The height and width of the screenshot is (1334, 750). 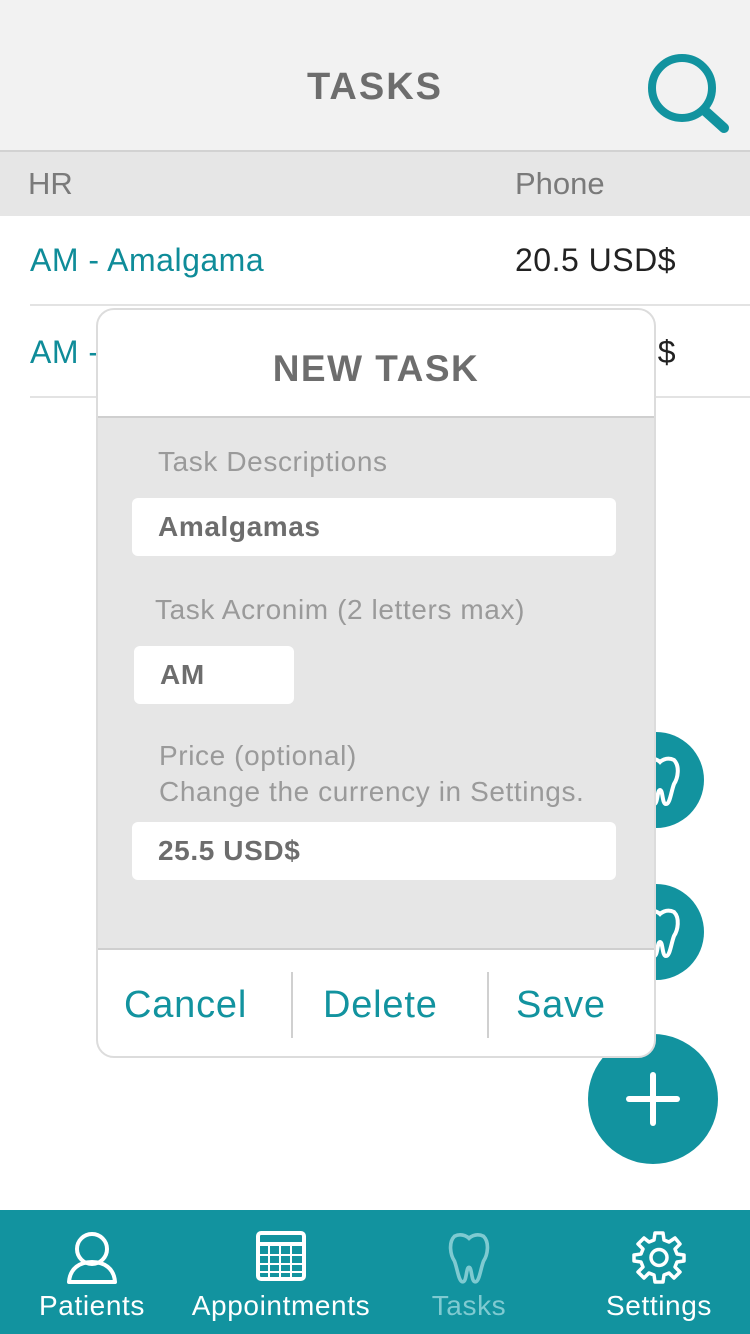 What do you see at coordinates (375, 87) in the screenshot?
I see `page-title: TASKS` at bounding box center [375, 87].